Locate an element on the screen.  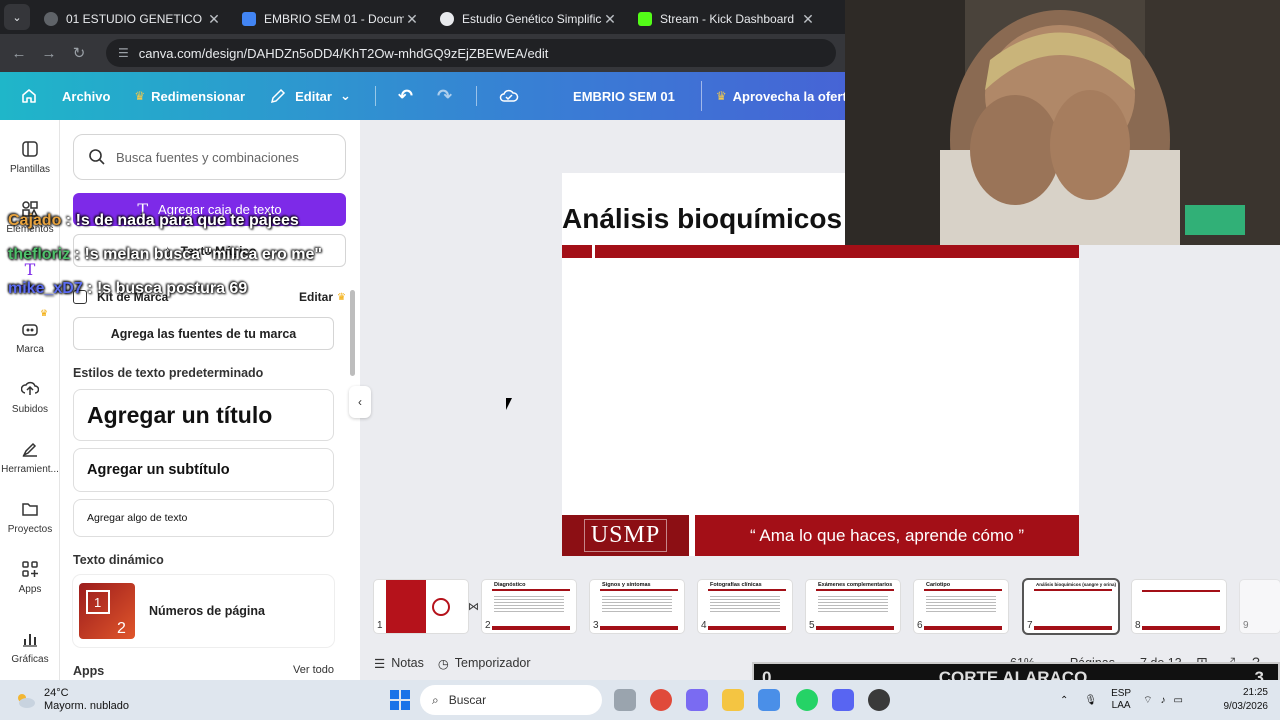
page-number: 7 is located at coordinates (1030, 625).